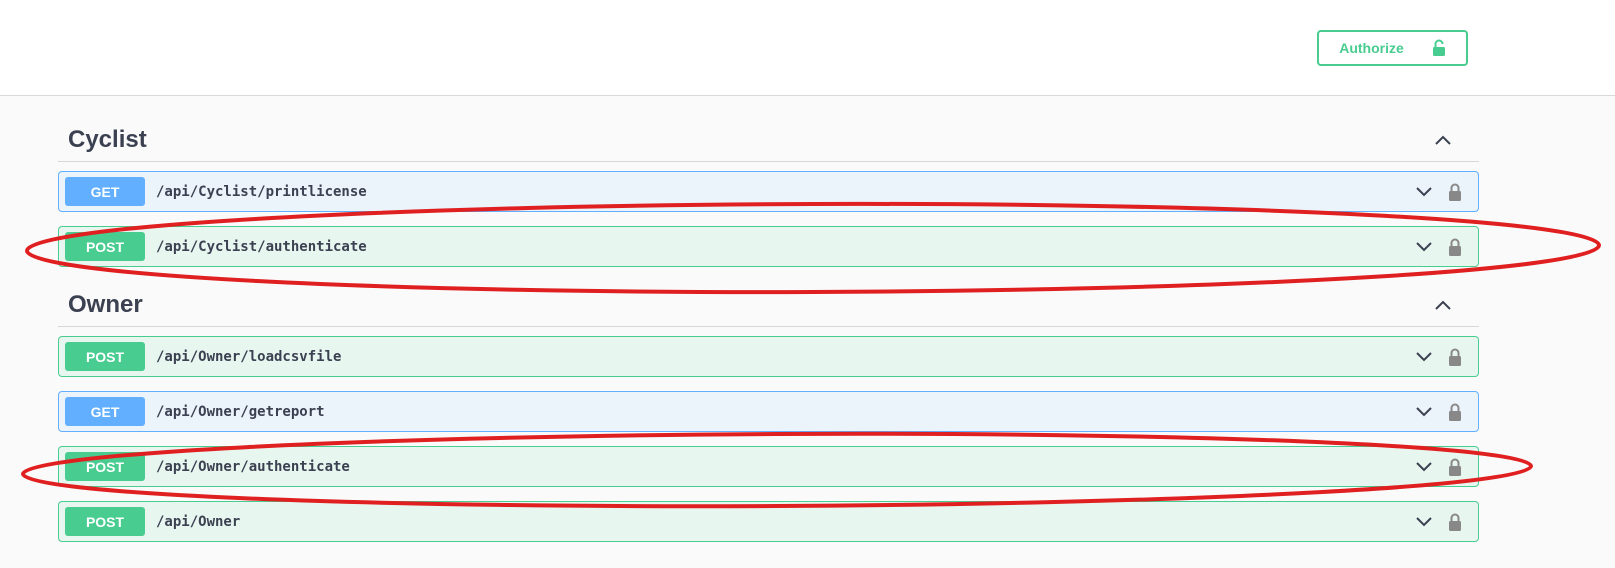 The height and width of the screenshot is (568, 1615). Describe the element at coordinates (768, 466) in the screenshot. I see `operation-post-owner-authenticate: POST /api/Owner/authenticate` at that location.